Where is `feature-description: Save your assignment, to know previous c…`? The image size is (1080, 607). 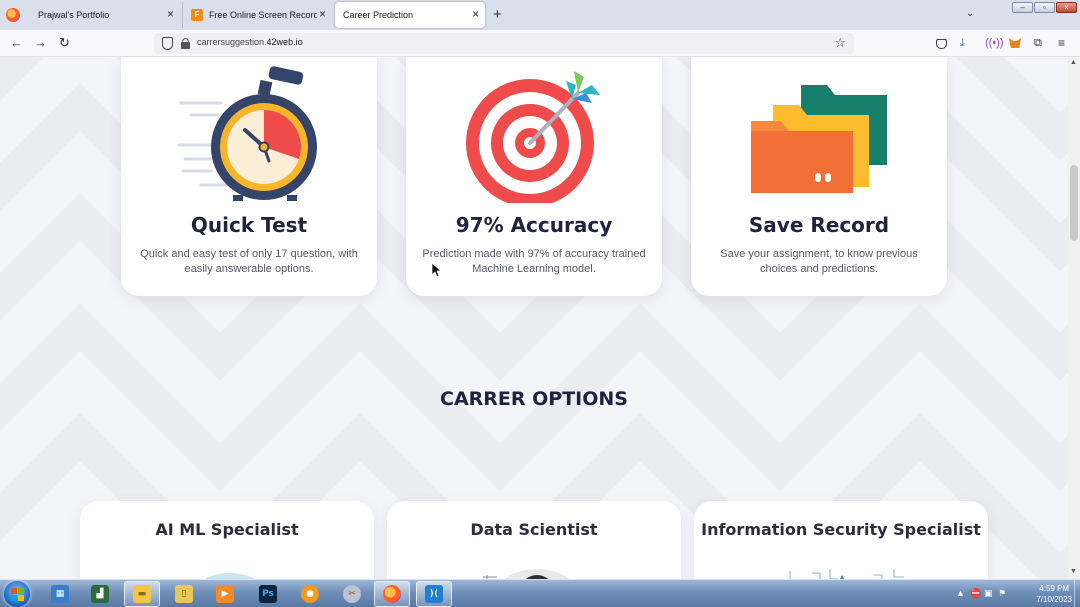 feature-description: Save your assignment, to know previous c… is located at coordinates (819, 261).